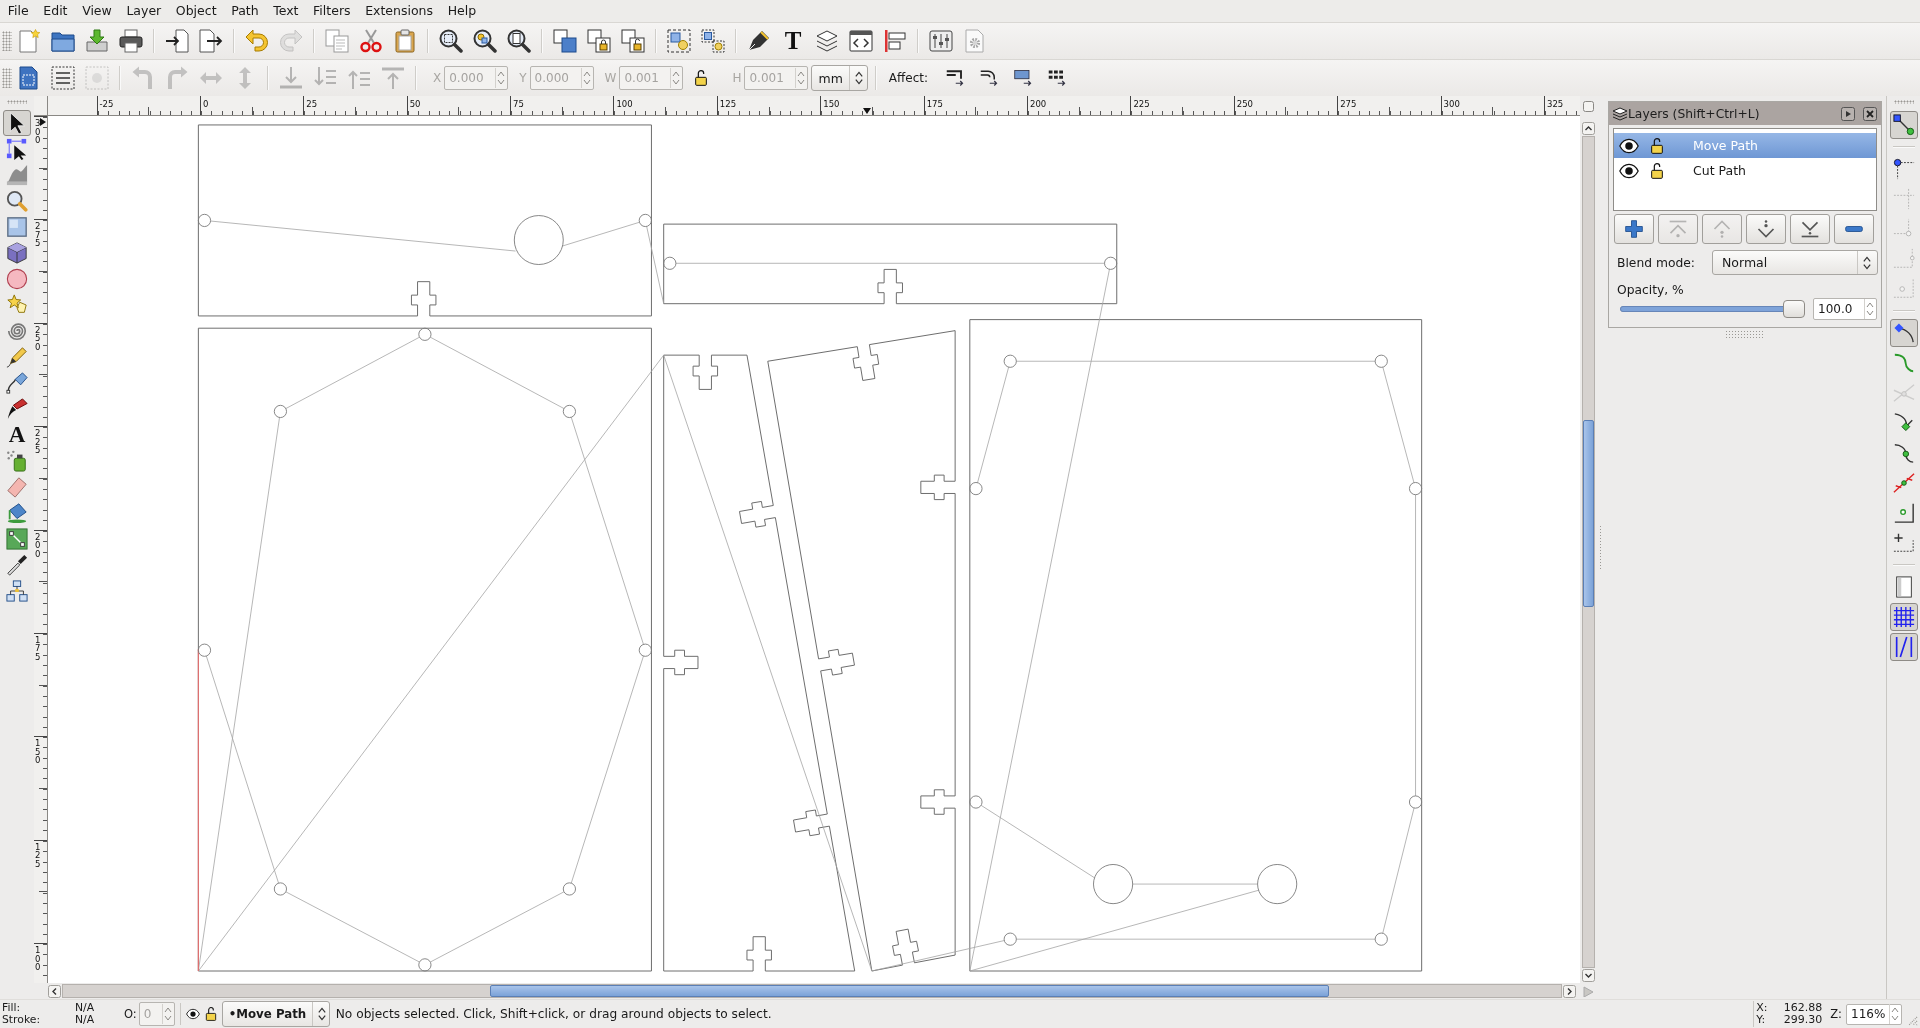 The width and height of the screenshot is (1920, 1028). Describe the element at coordinates (17, 565) in the screenshot. I see `eyedropper-icon` at that location.